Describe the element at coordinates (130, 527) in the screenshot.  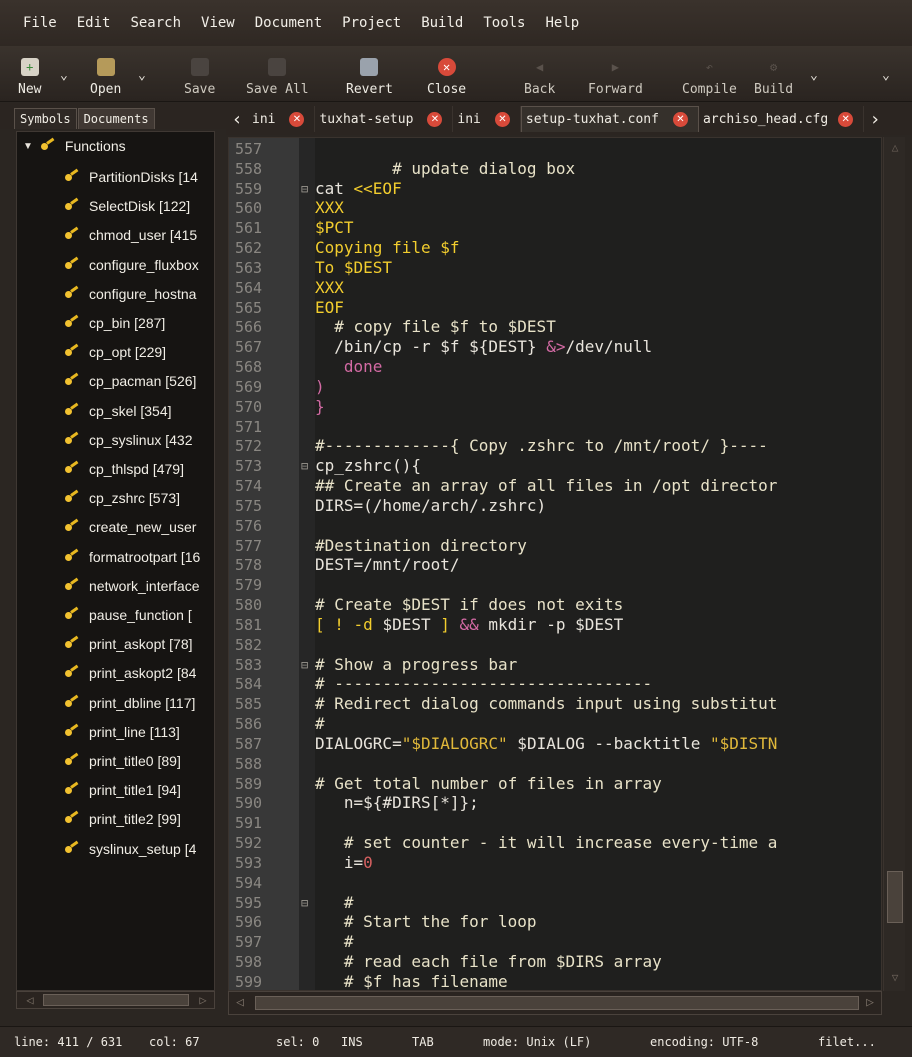
I see `symbol-item: create_new_user` at that location.